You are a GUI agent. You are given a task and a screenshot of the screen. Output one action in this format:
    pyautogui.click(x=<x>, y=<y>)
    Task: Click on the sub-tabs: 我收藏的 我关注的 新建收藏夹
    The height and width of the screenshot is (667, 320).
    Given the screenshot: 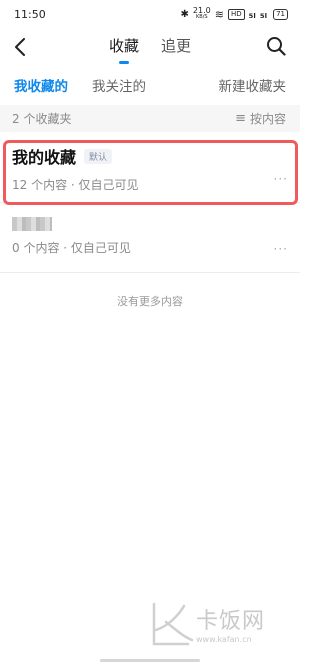 What is the action you would take?
    pyautogui.click(x=150, y=85)
    